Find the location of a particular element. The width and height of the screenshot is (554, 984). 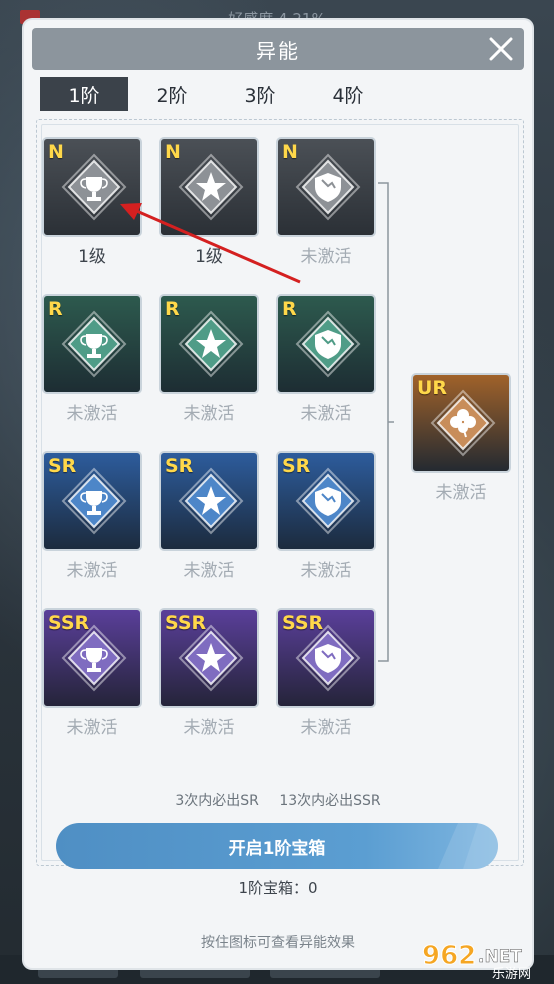

modal-header: 异能 is located at coordinates (278, 49).